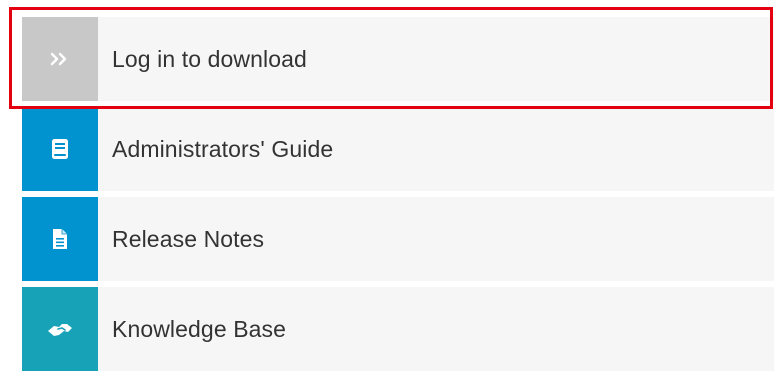  Describe the element at coordinates (60, 239) in the screenshot. I see `document-icon` at that location.